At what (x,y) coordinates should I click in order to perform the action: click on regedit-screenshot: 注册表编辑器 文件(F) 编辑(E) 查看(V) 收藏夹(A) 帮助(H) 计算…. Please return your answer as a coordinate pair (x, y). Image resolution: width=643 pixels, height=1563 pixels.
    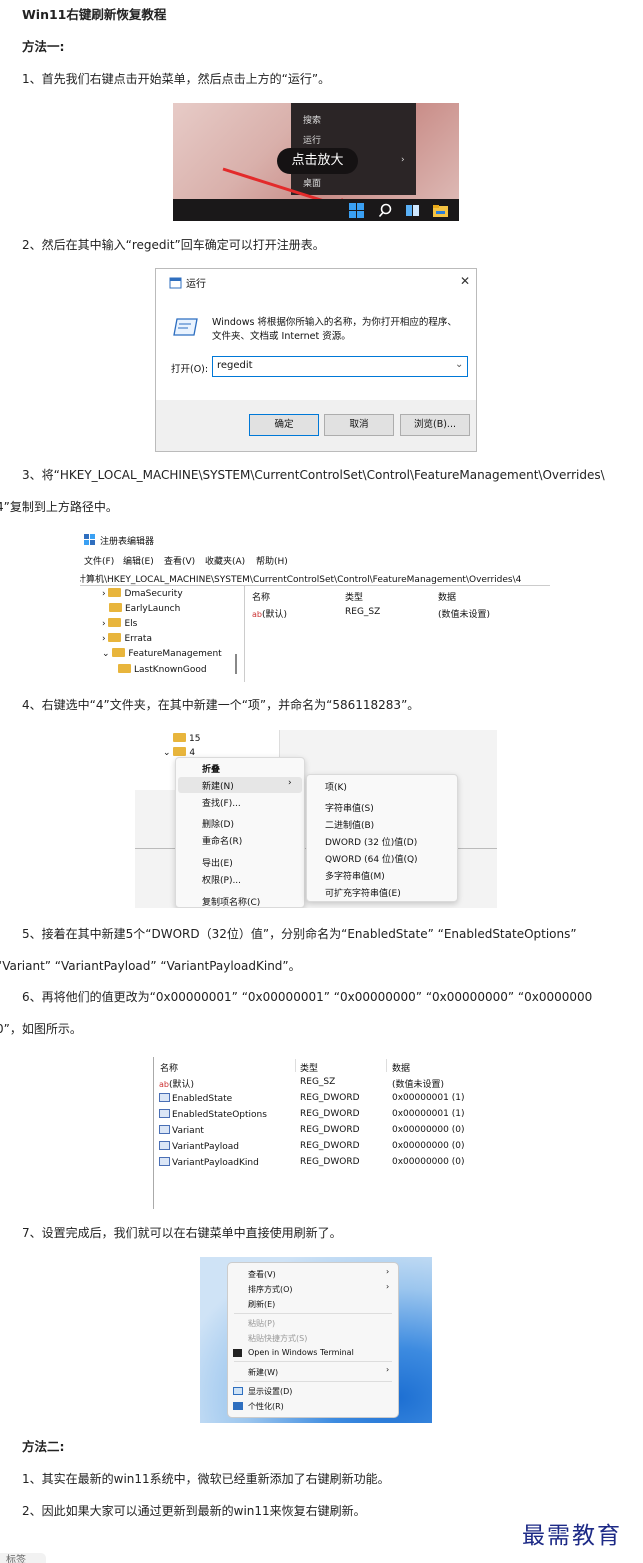
    Looking at the image, I should click on (315, 606).